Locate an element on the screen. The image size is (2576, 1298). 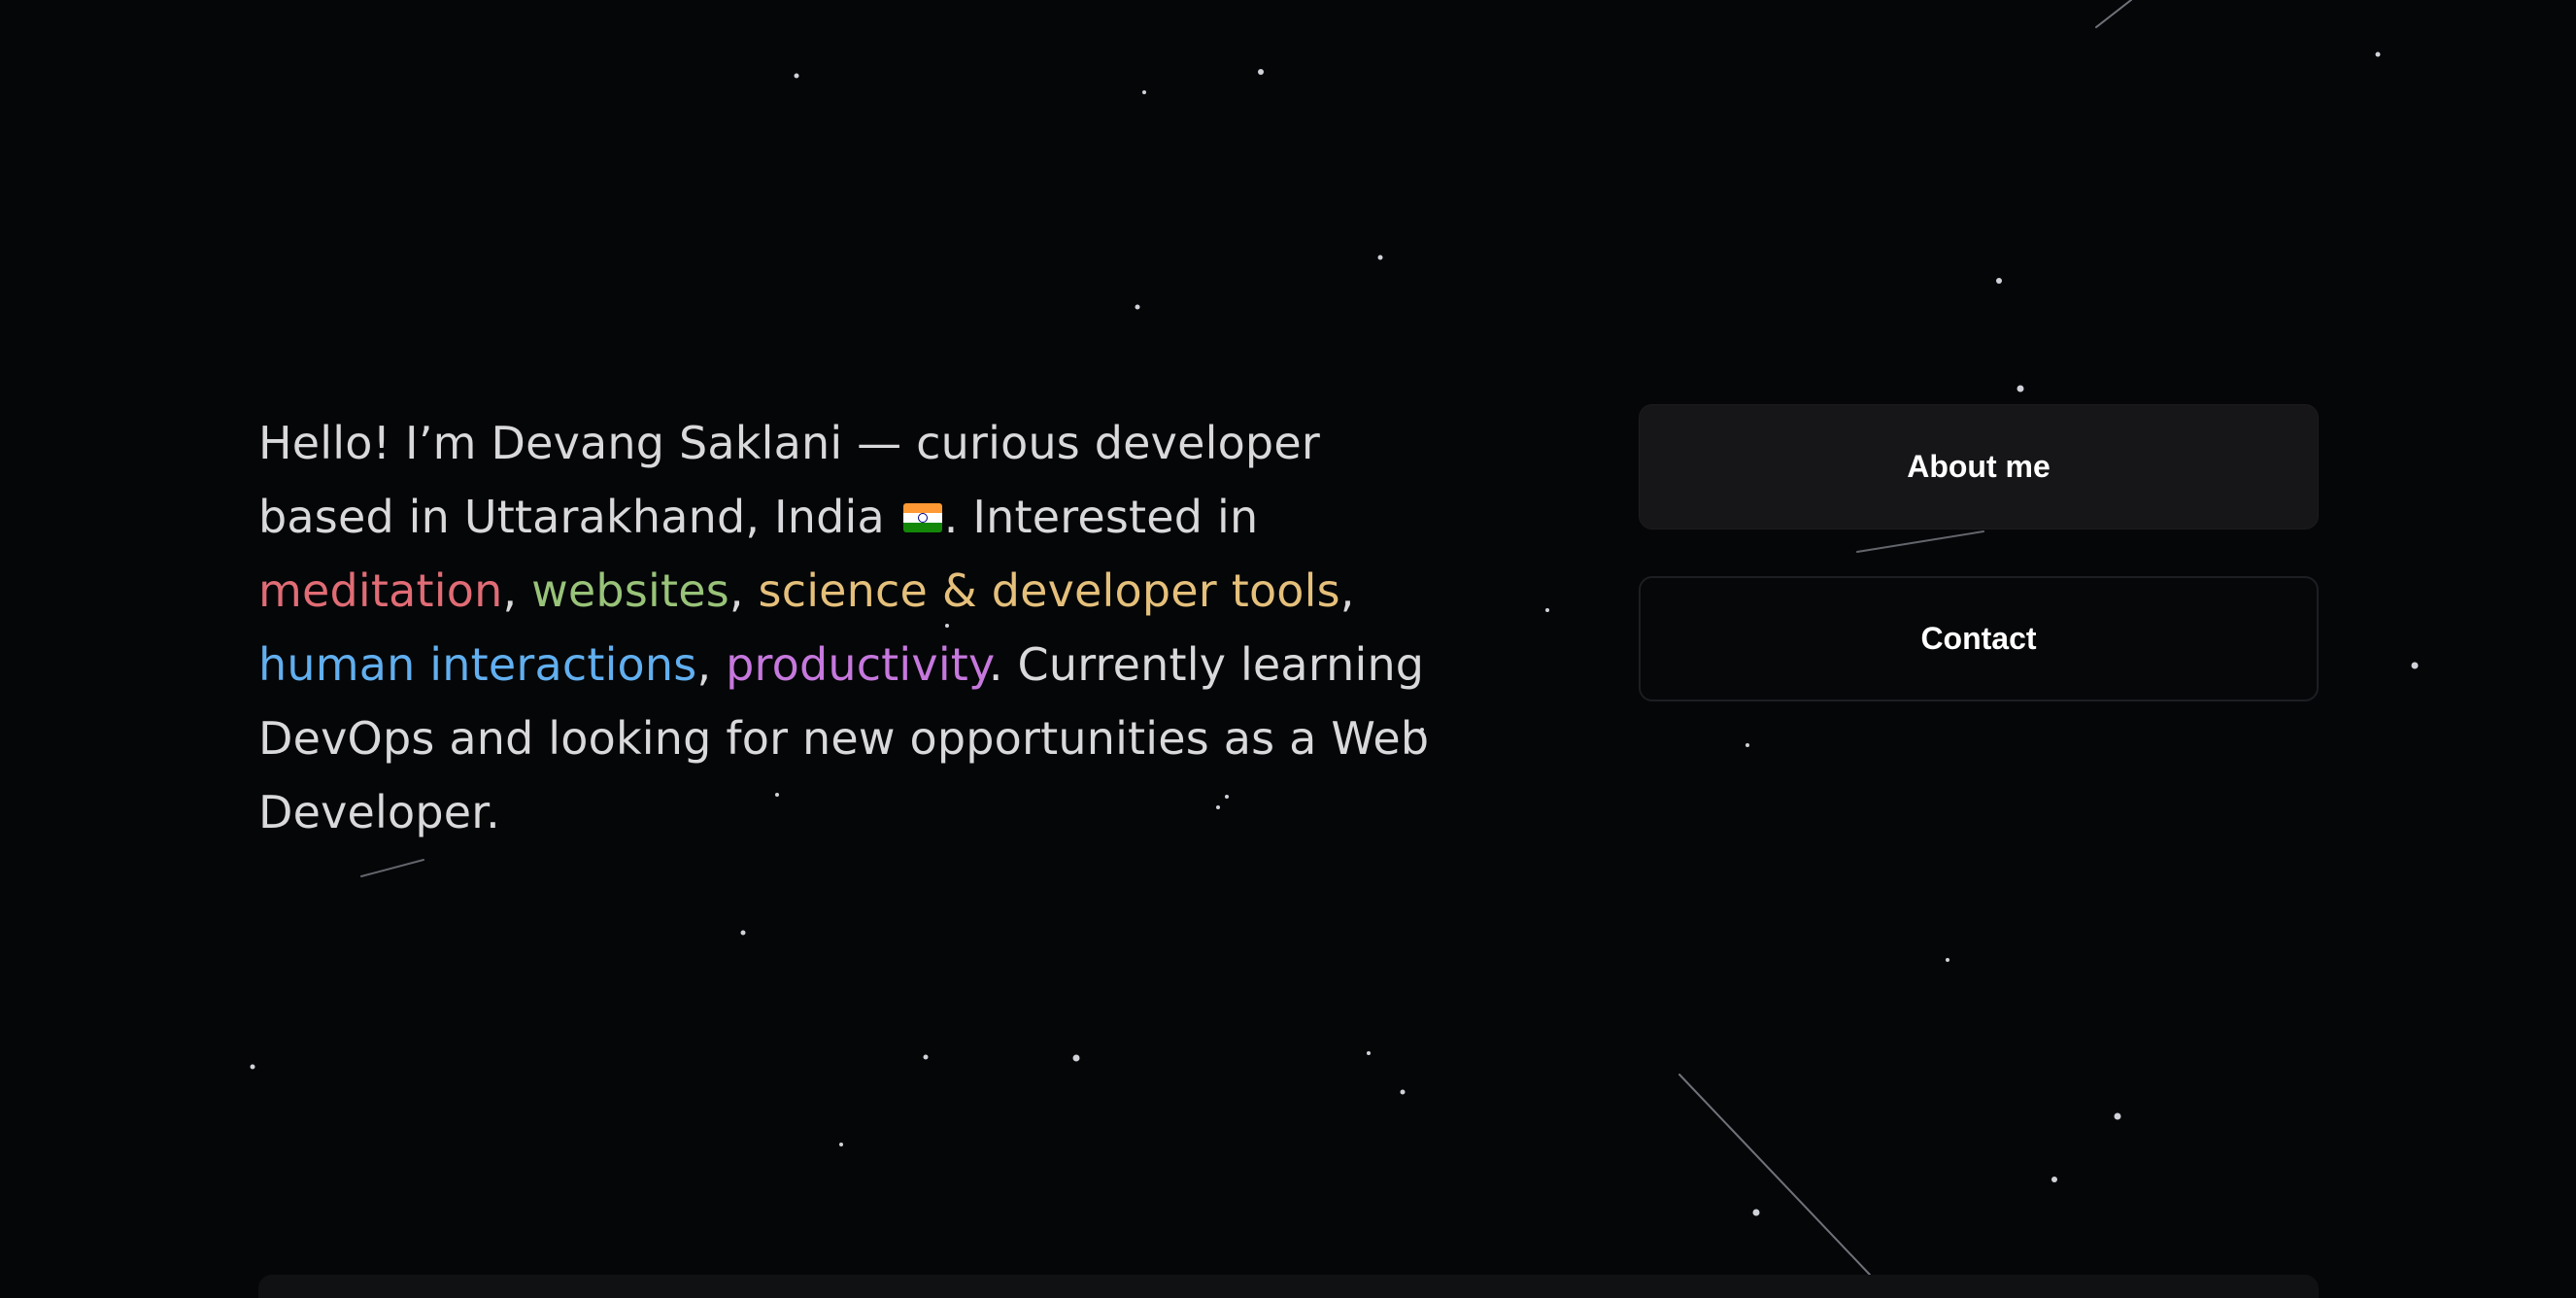
about-me-label: About me is located at coordinates (1979, 466).